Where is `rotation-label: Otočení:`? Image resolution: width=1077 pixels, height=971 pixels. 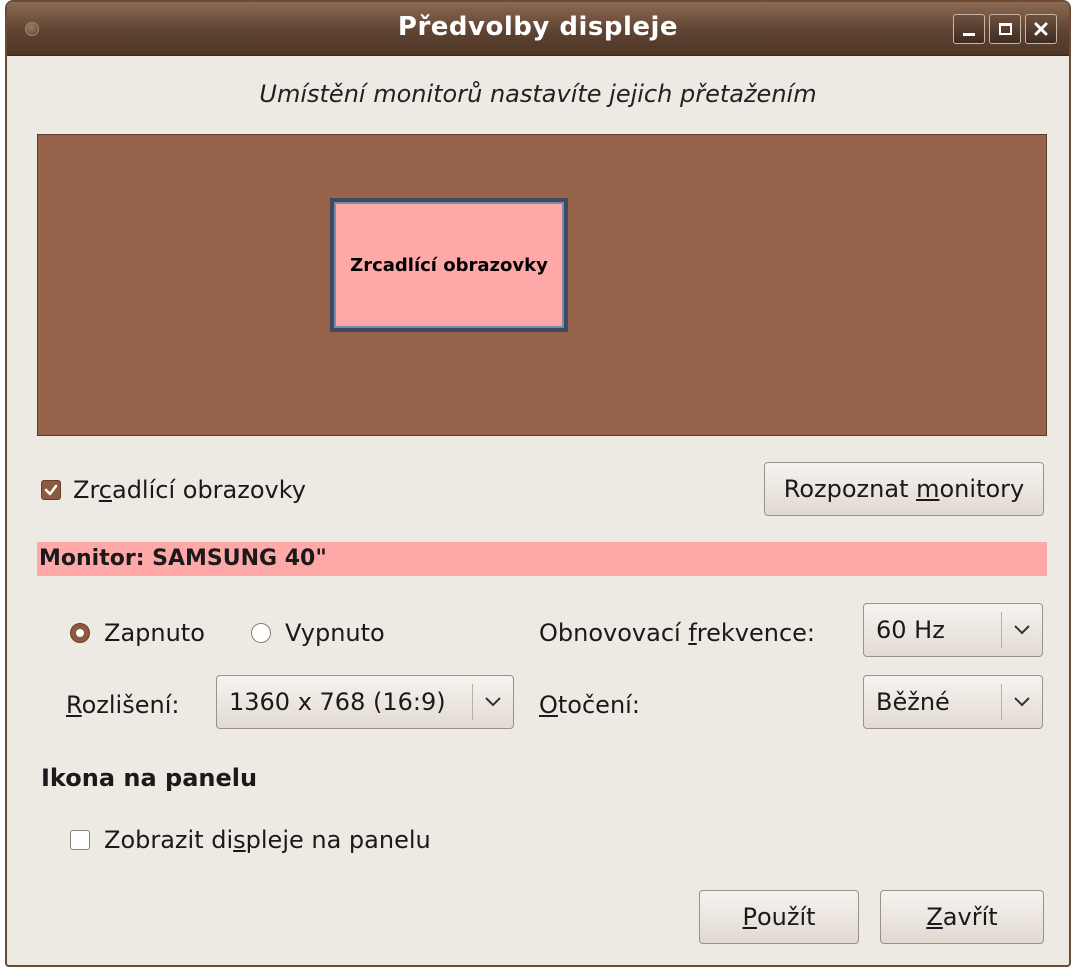
rotation-label: Otočení: is located at coordinates (589, 705).